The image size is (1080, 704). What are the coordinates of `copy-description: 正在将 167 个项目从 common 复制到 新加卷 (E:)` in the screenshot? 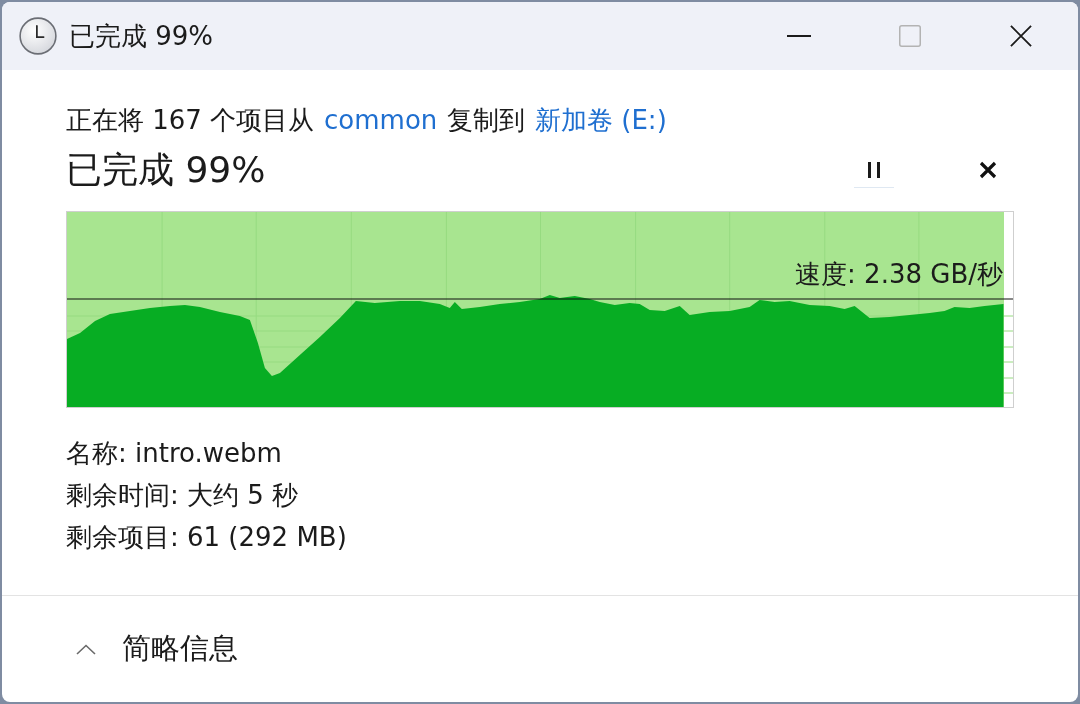 It's located at (366, 120).